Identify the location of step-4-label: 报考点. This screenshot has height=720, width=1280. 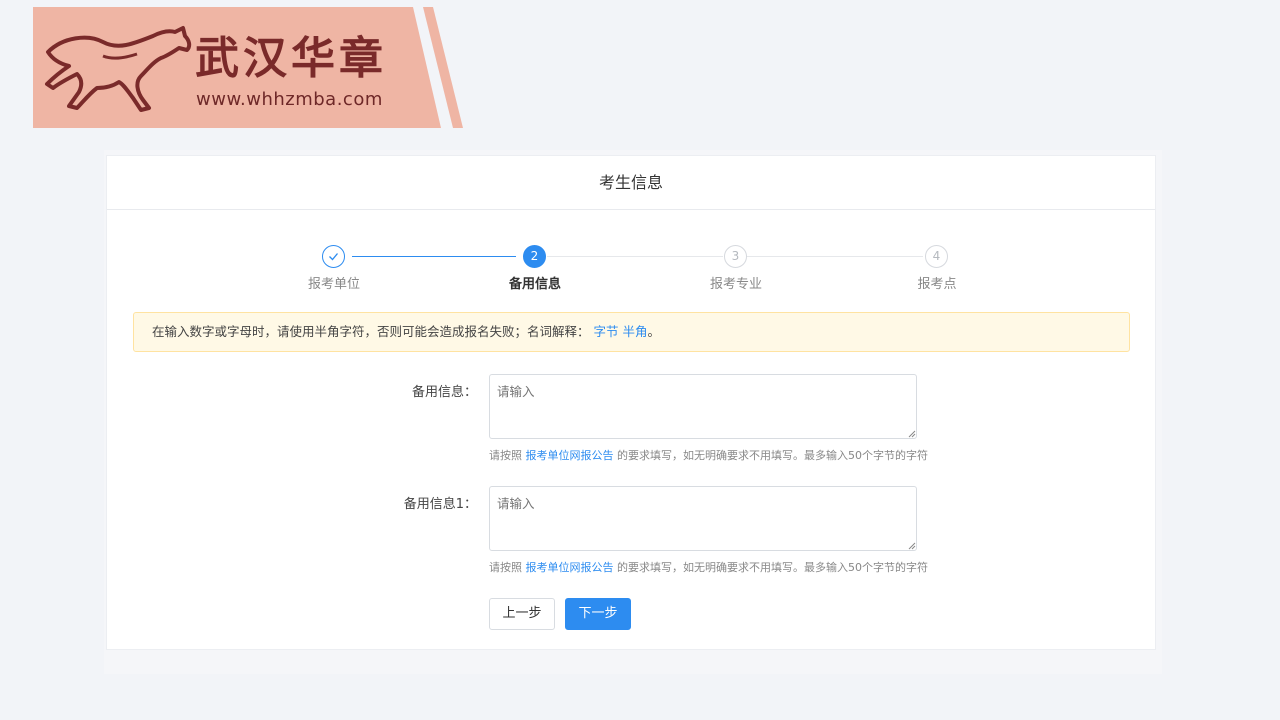
(937, 284).